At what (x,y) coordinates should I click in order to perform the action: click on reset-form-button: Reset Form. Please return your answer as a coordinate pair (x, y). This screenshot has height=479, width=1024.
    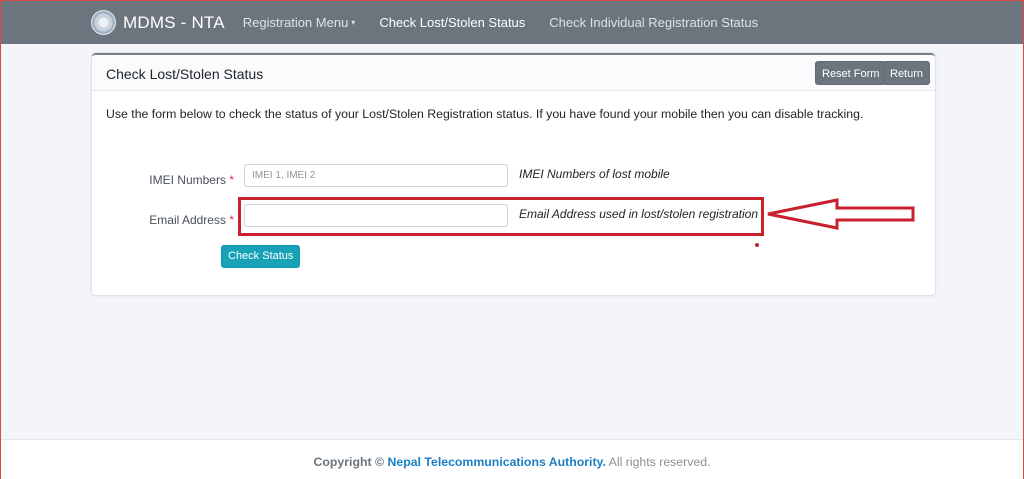
    Looking at the image, I should click on (851, 73).